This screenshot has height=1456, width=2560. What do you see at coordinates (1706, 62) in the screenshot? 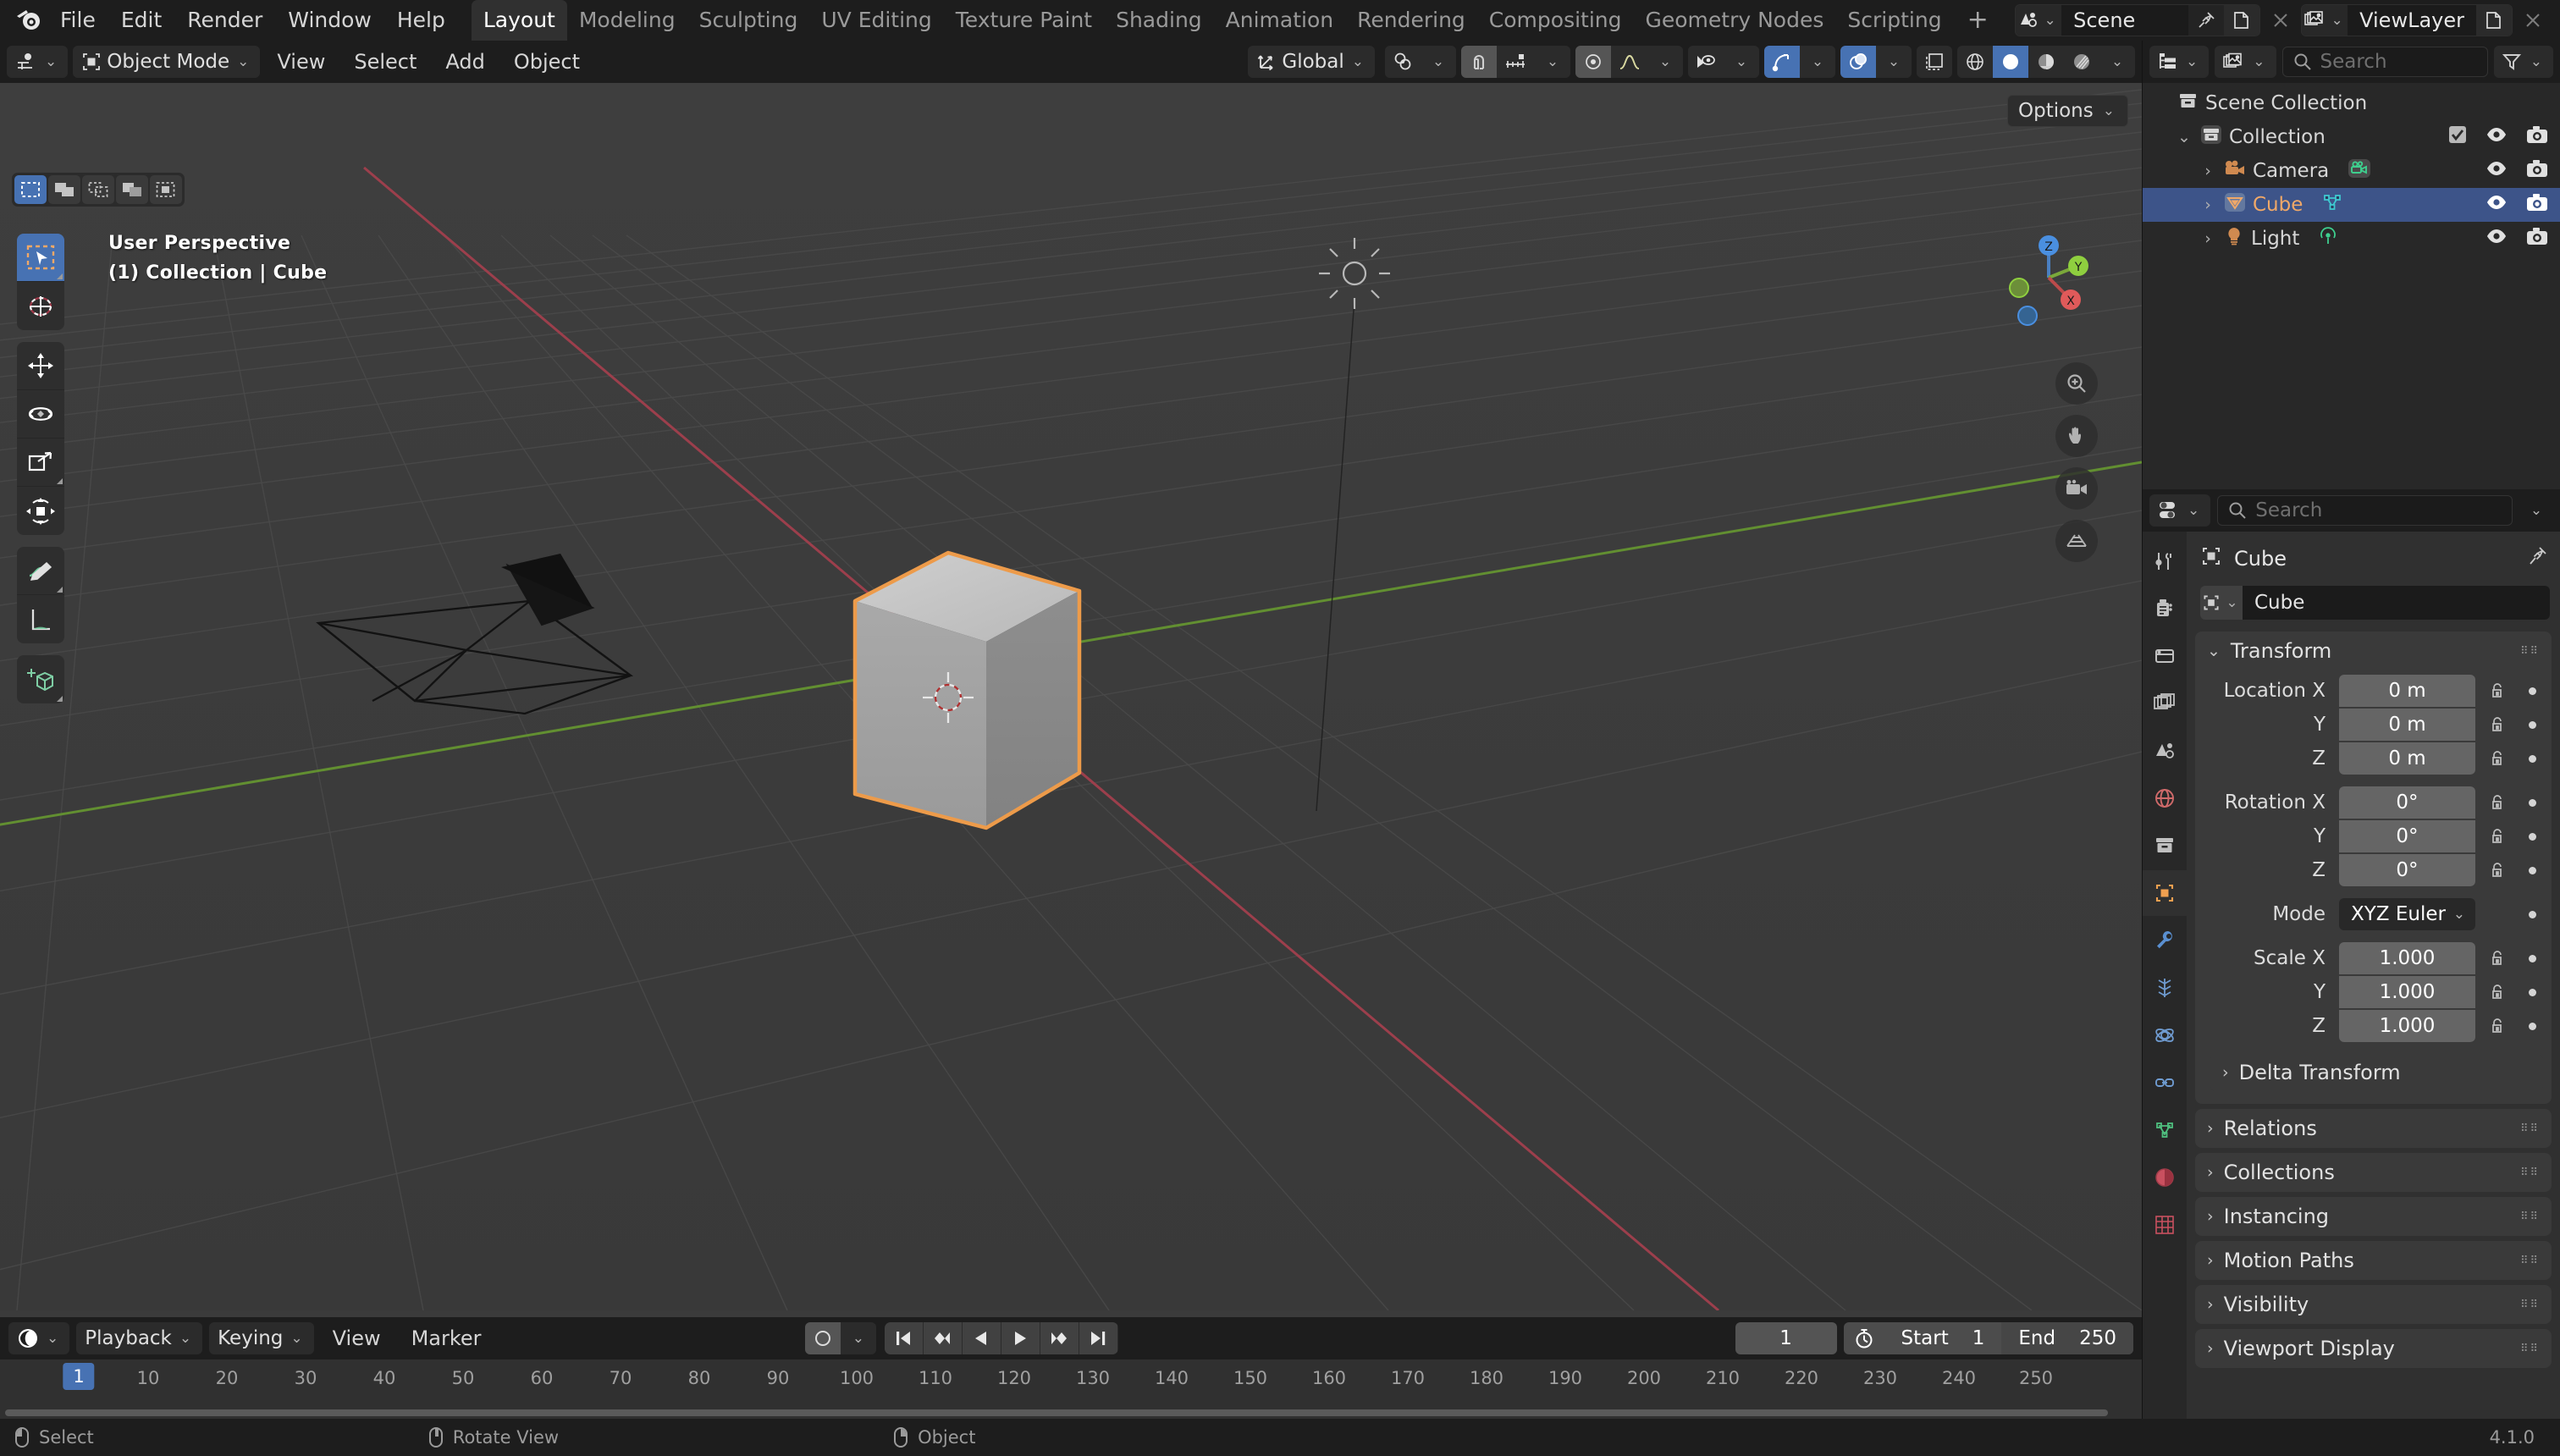
I see `object-visibility-icon` at bounding box center [1706, 62].